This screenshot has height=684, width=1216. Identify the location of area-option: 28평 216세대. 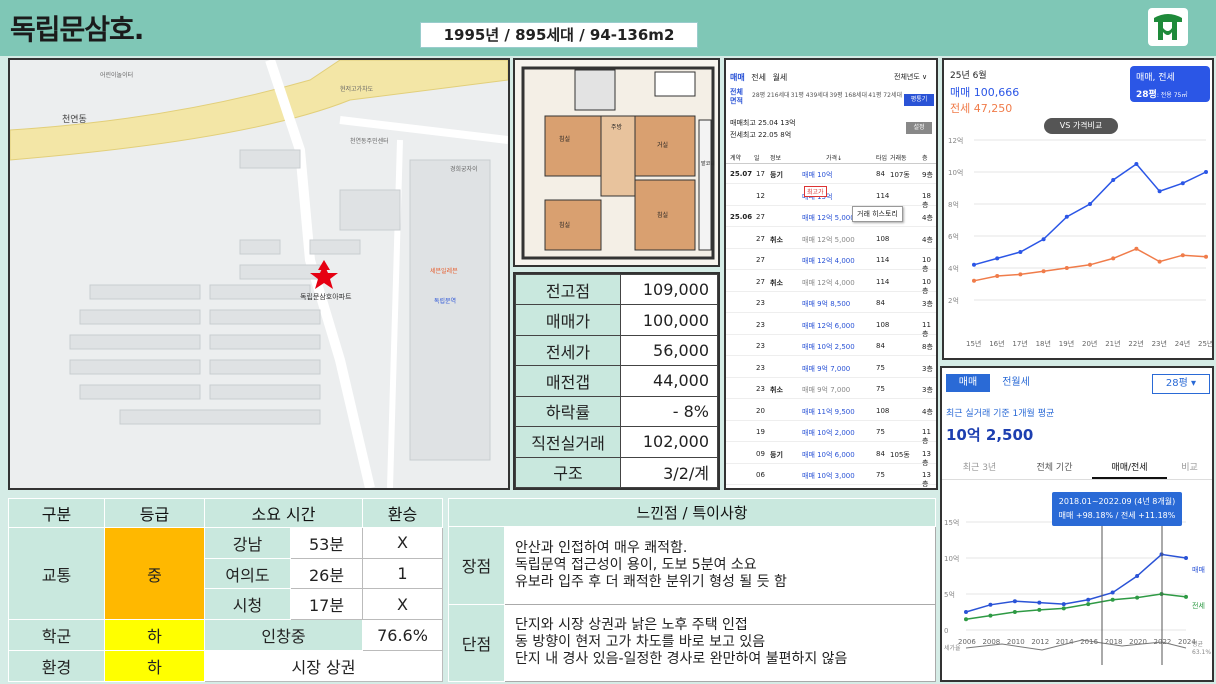
(771, 94).